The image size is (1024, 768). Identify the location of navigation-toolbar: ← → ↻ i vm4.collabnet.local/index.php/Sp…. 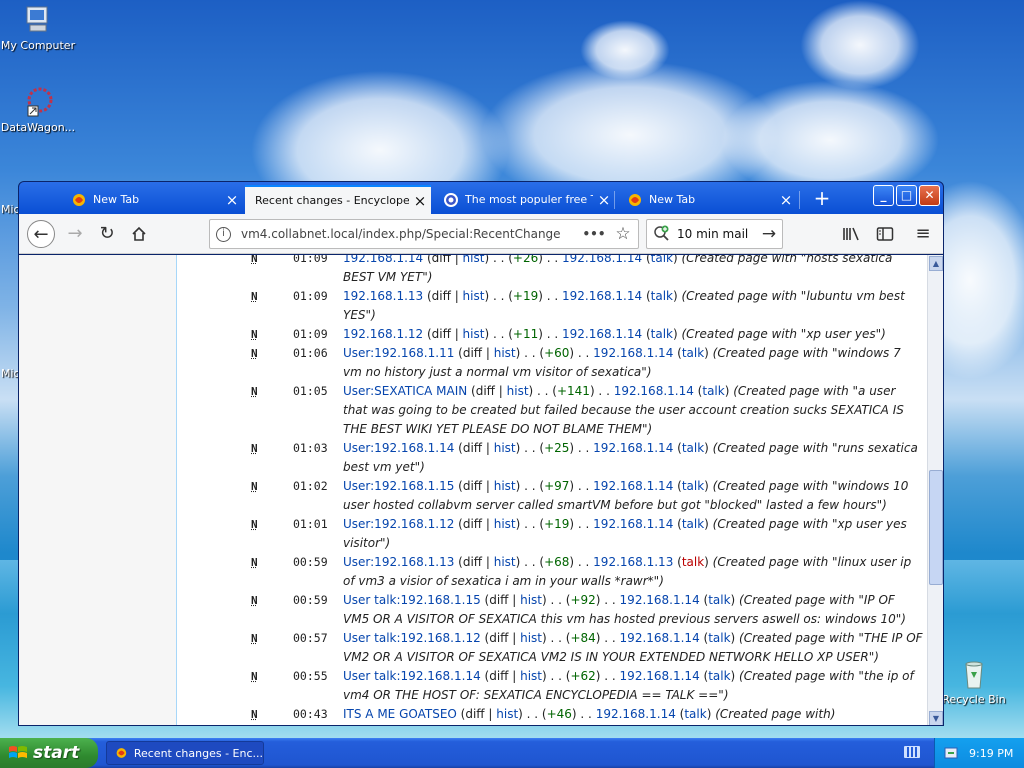
(481, 234).